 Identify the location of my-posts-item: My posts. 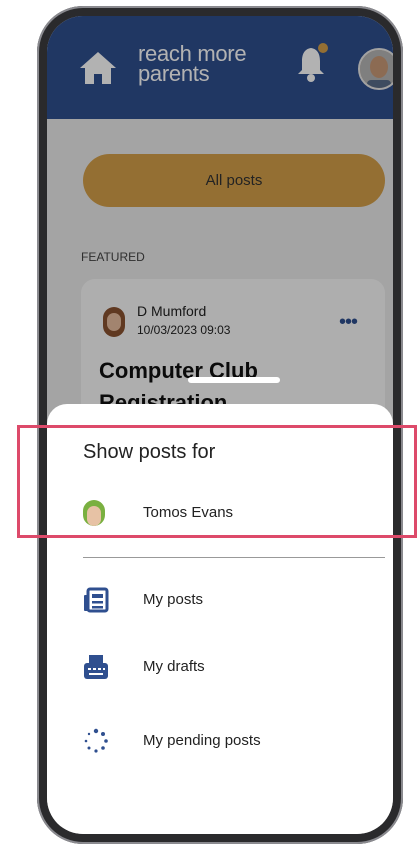
(233, 601).